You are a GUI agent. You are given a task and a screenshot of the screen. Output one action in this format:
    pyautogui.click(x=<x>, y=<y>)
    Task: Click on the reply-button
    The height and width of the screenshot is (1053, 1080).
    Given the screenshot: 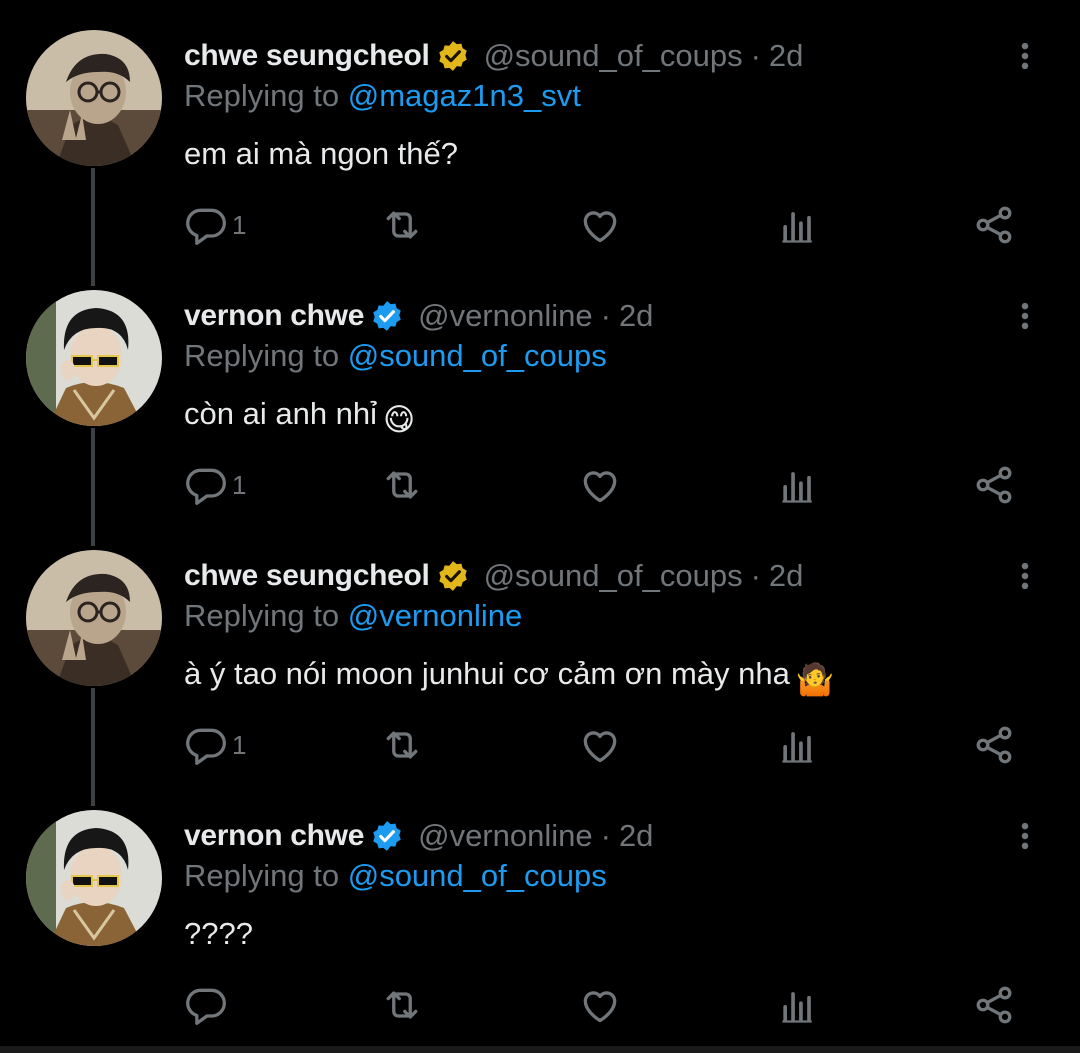 What is the action you would take?
    pyautogui.click(x=208, y=1005)
    